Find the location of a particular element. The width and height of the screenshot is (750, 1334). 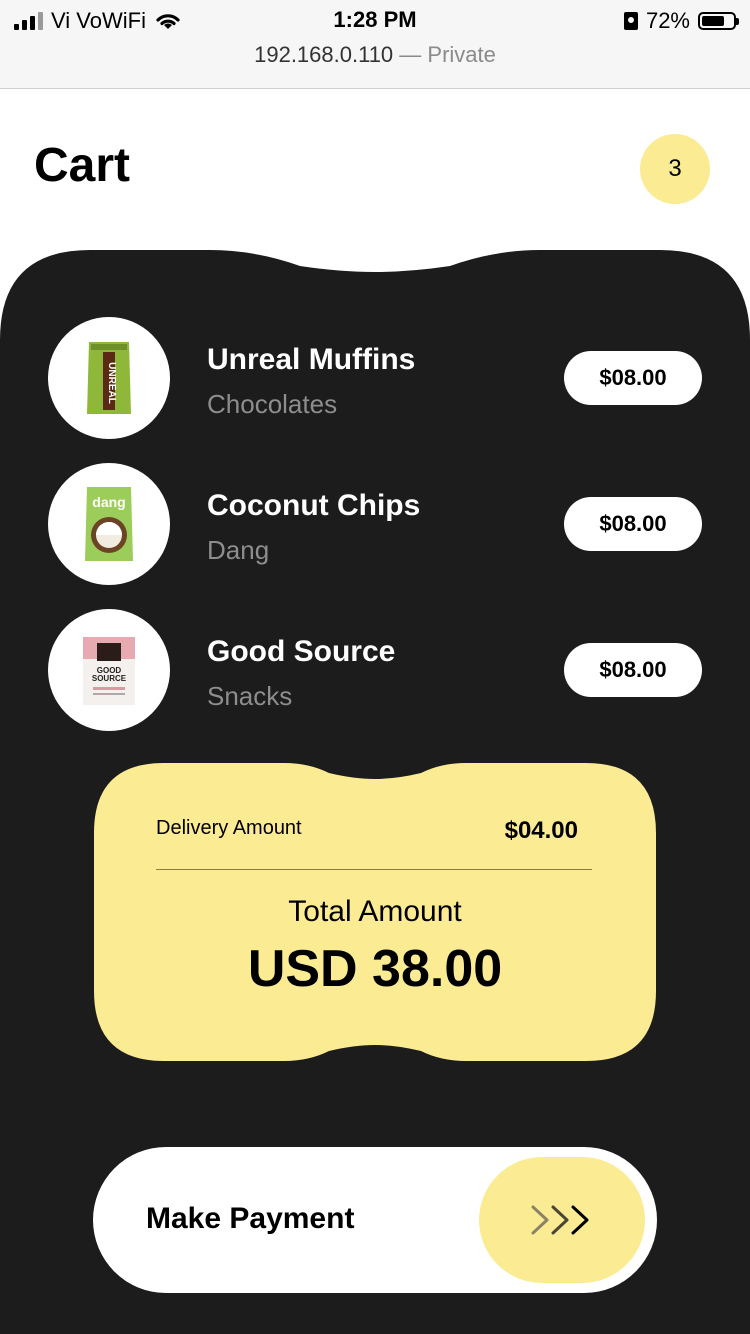

cart-item: UNREAL Unreal Muffins Chocolates $08.00 is located at coordinates (375, 379).